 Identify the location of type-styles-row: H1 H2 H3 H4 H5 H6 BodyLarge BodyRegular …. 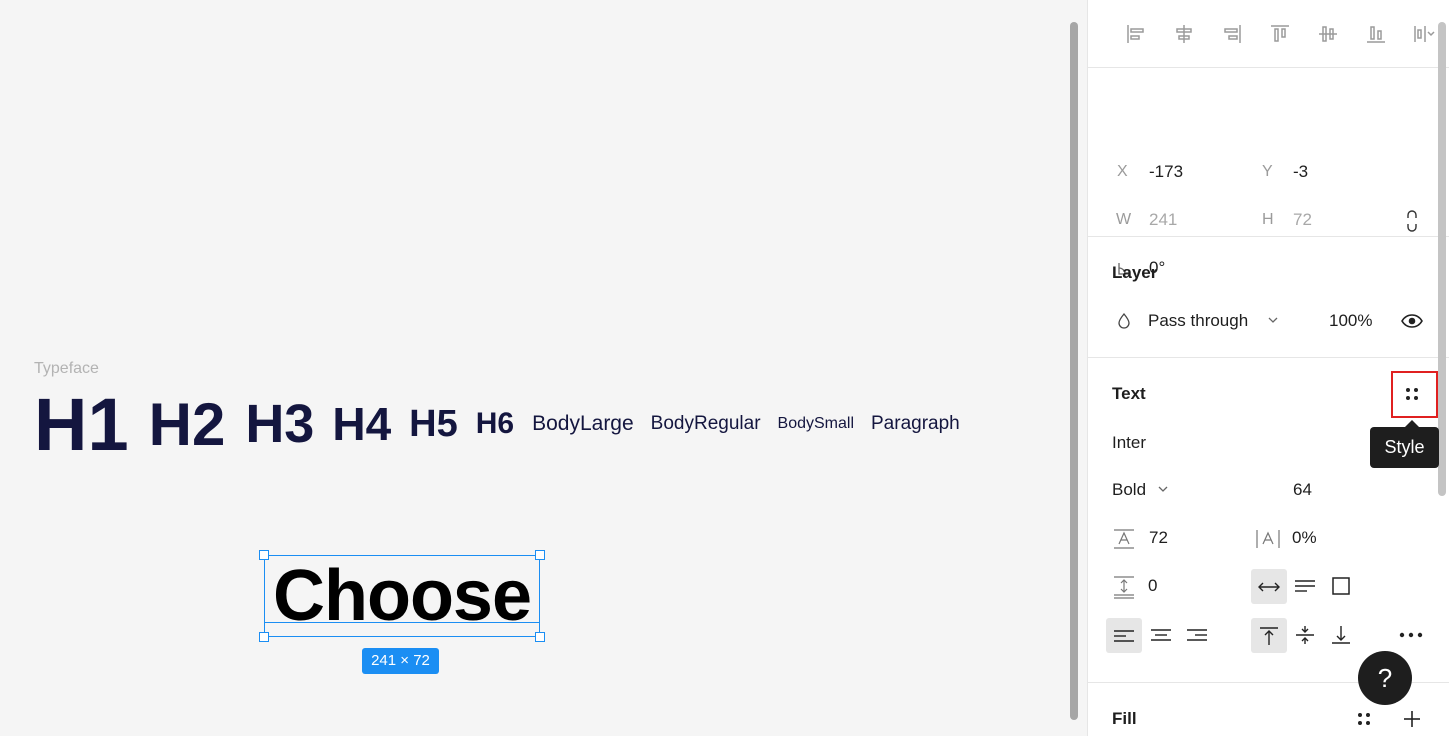
(497, 424).